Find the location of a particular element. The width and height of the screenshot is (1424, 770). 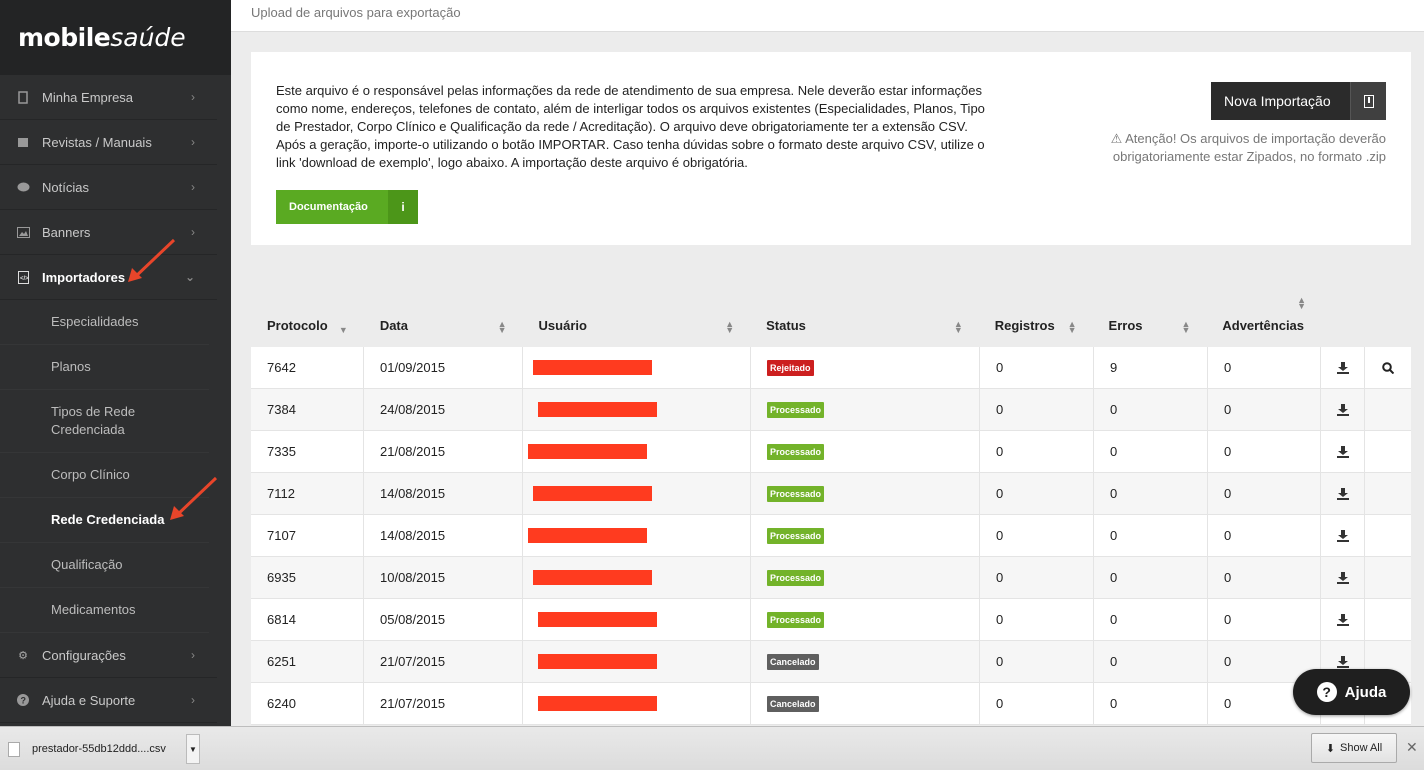

chevron-down-icon: ▼ is located at coordinates (193, 749).